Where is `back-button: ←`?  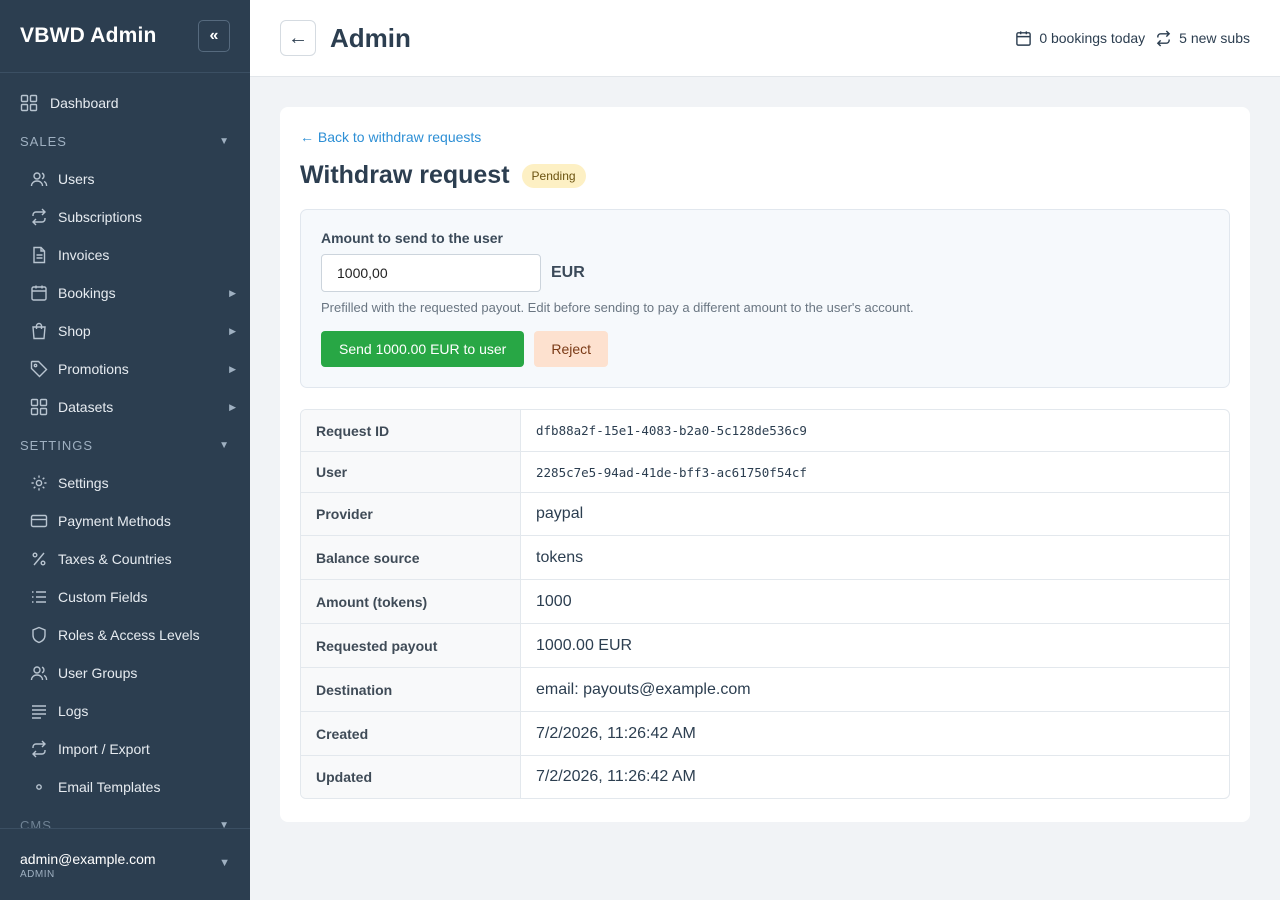 back-button: ← is located at coordinates (298, 38).